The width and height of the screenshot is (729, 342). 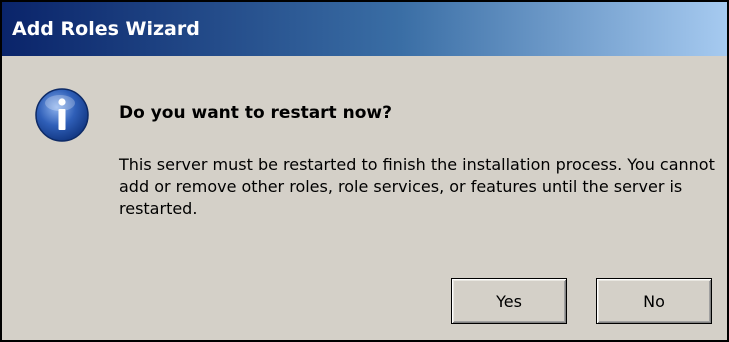 What do you see at coordinates (106, 29) in the screenshot?
I see `window-title: Add Roles Wizard` at bounding box center [106, 29].